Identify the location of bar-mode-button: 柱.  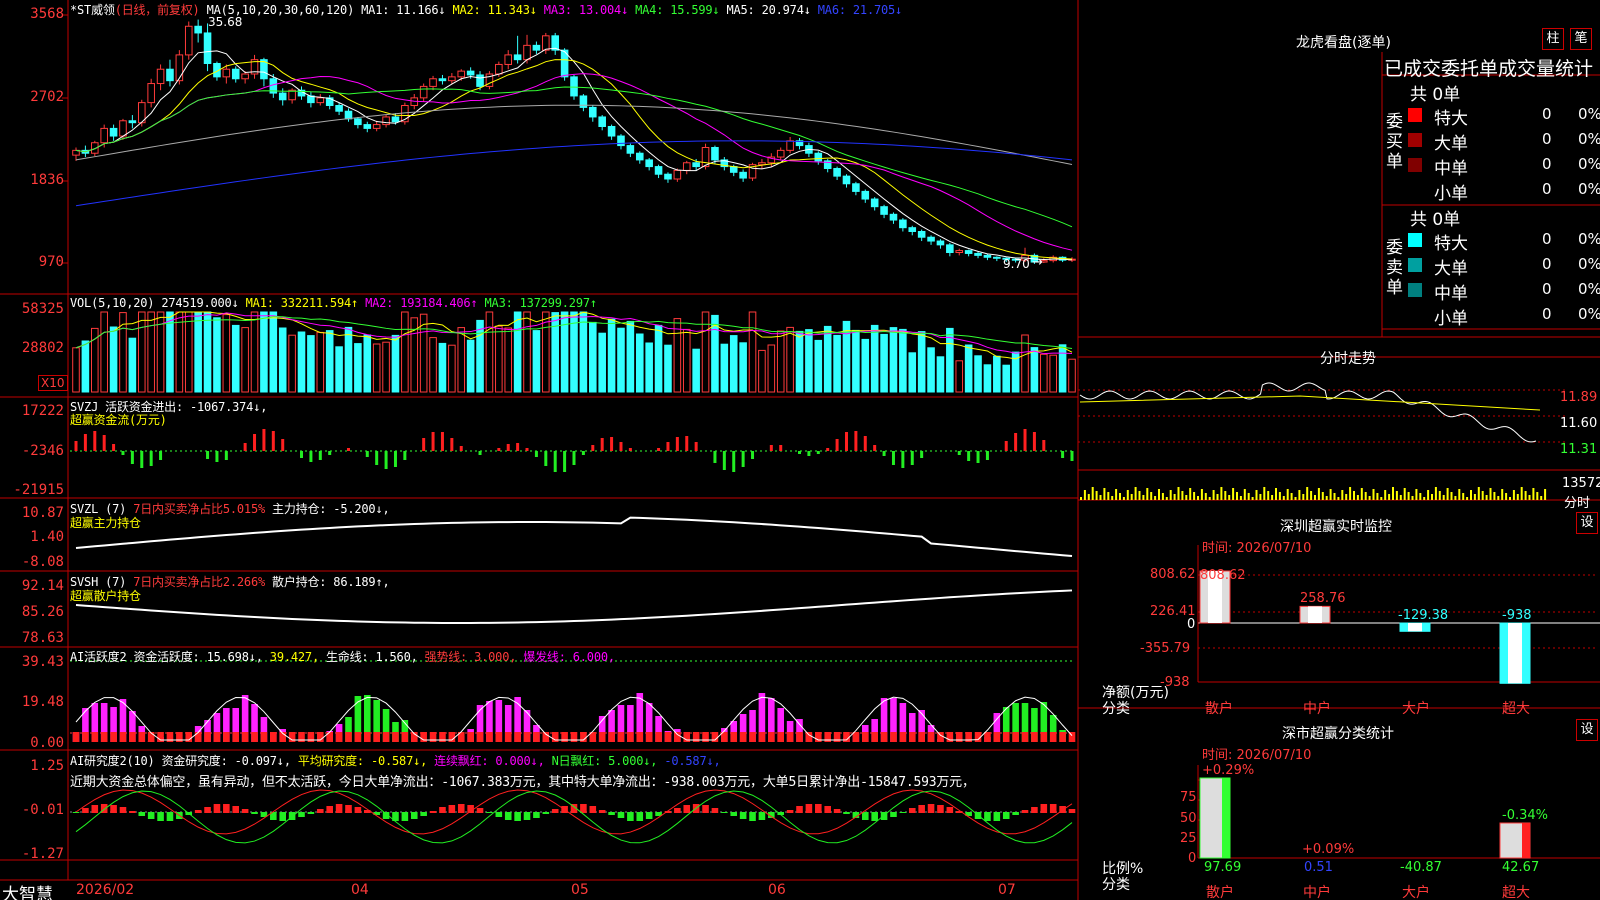
(1553, 39).